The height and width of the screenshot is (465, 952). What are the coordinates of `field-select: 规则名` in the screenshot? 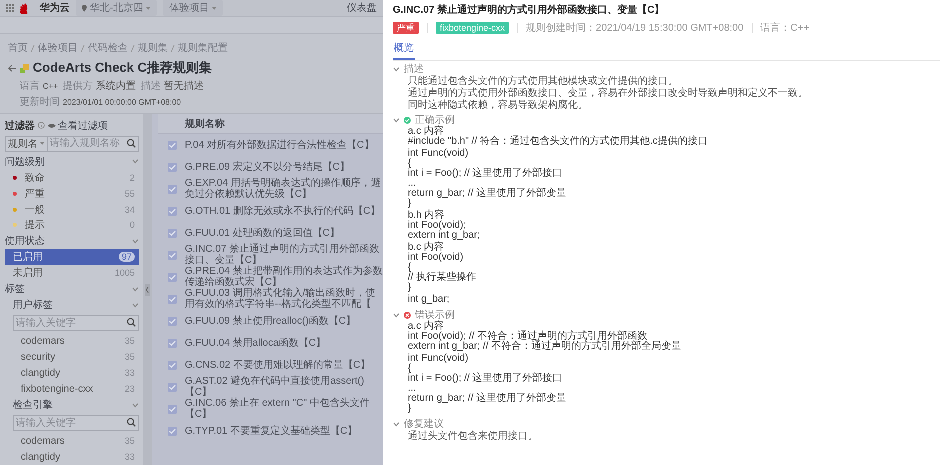 It's located at (26, 144).